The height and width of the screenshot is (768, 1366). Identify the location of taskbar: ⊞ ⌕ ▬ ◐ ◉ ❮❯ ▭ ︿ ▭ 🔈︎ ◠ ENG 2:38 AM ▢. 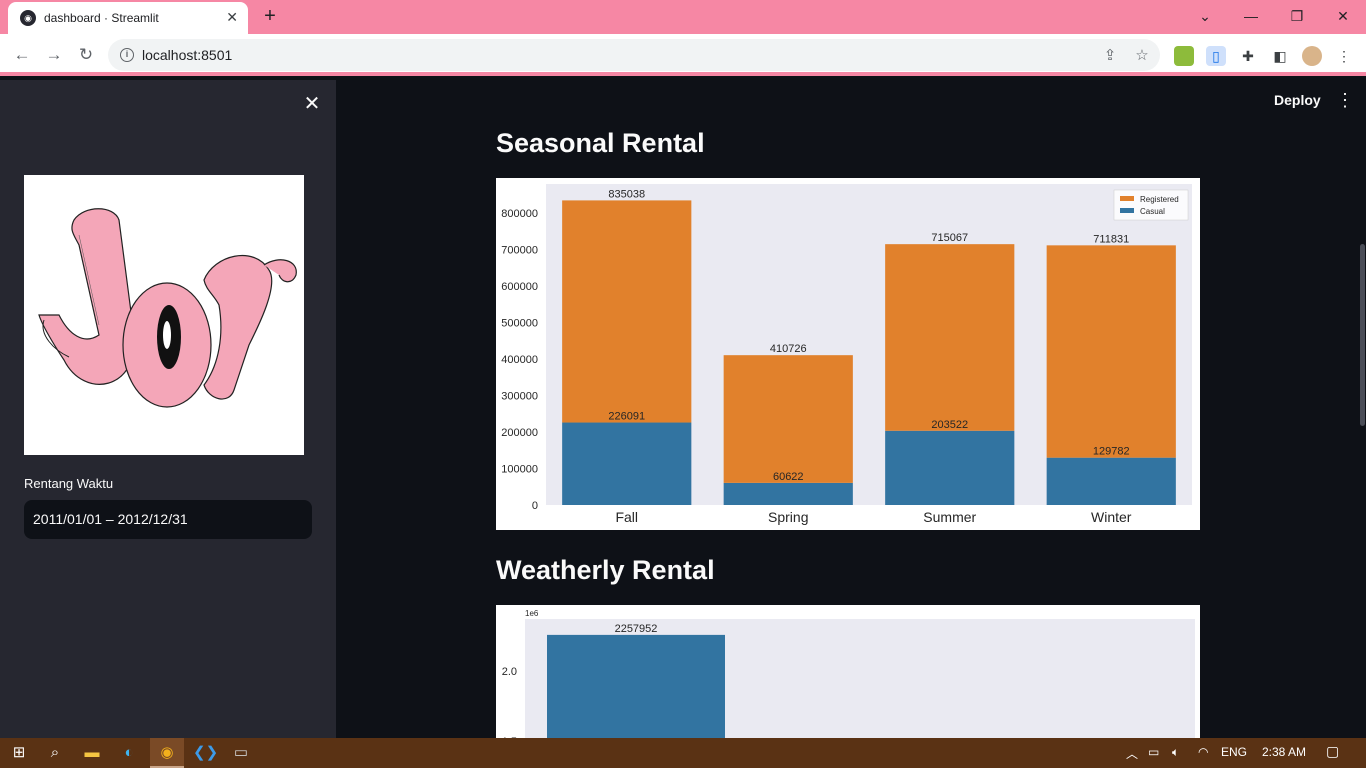
(683, 753).